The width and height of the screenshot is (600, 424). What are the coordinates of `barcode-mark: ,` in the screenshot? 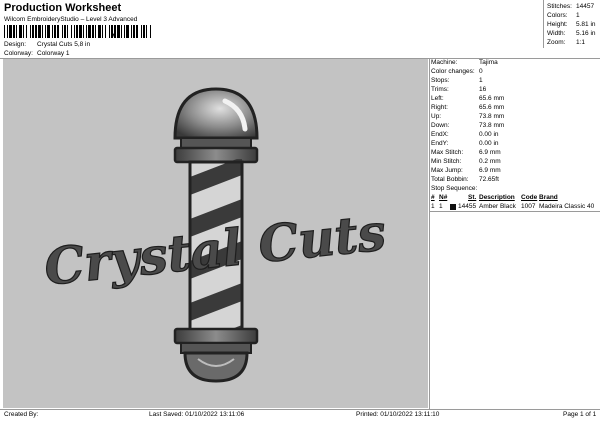 It's located at (113, 32).